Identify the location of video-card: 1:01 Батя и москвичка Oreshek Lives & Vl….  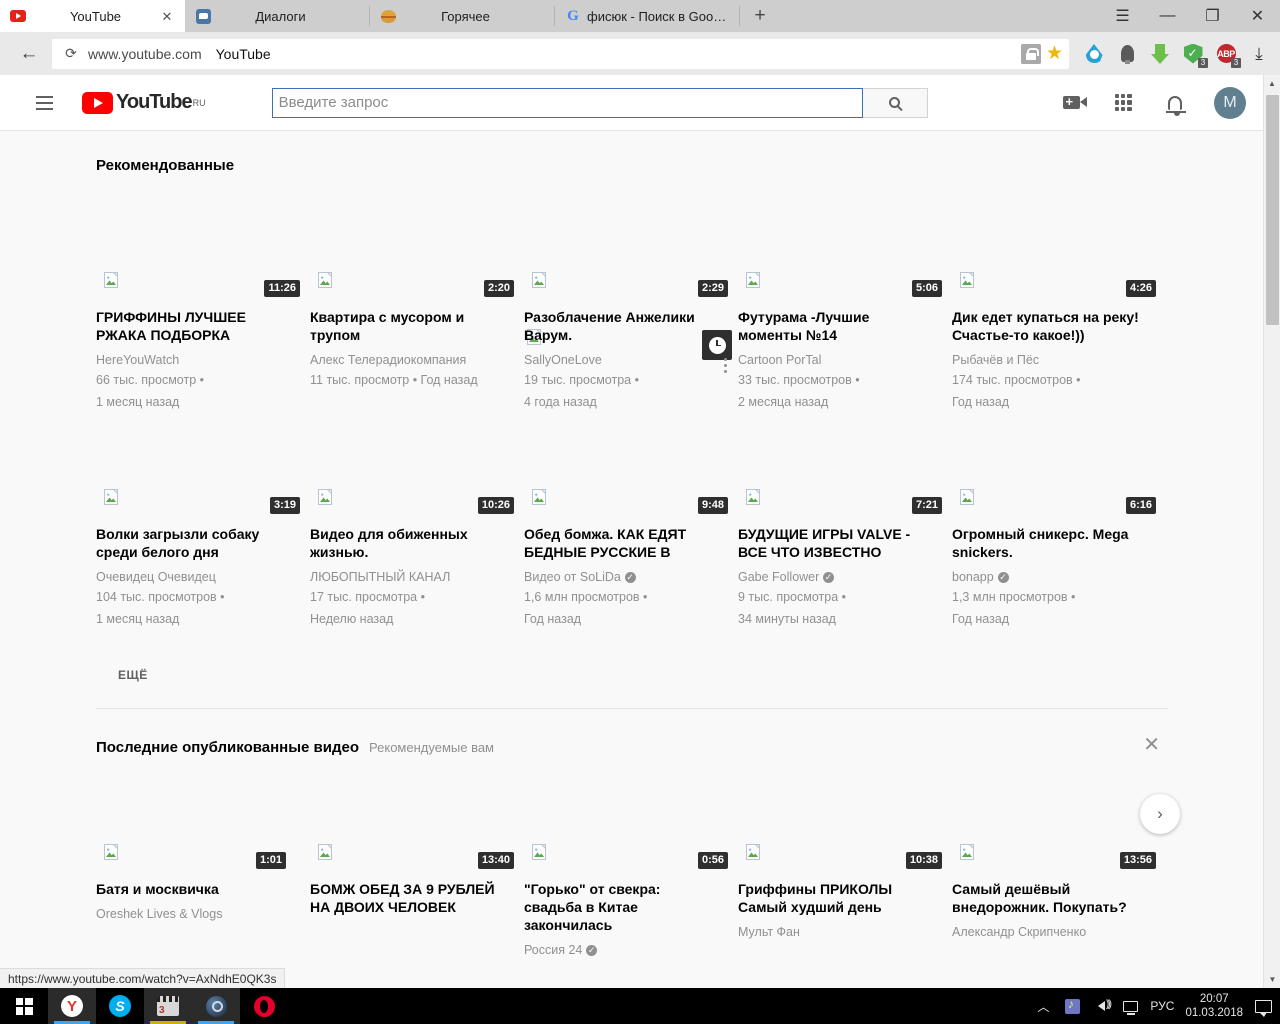
(203, 882).